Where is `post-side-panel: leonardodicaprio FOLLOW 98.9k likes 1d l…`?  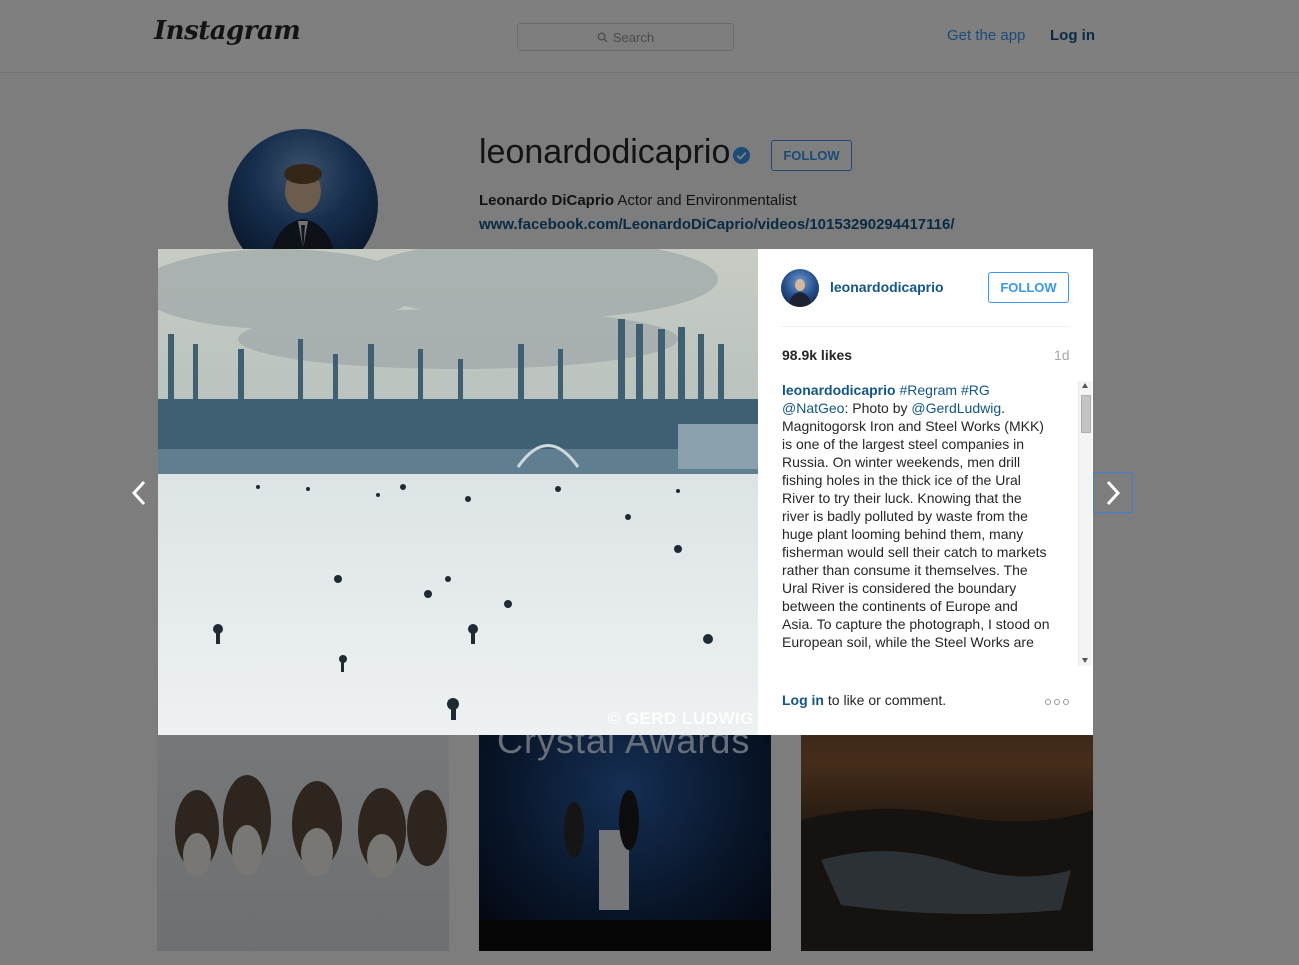
post-side-panel: leonardodicaprio FOLLOW 98.9k likes 1d l… is located at coordinates (925, 492).